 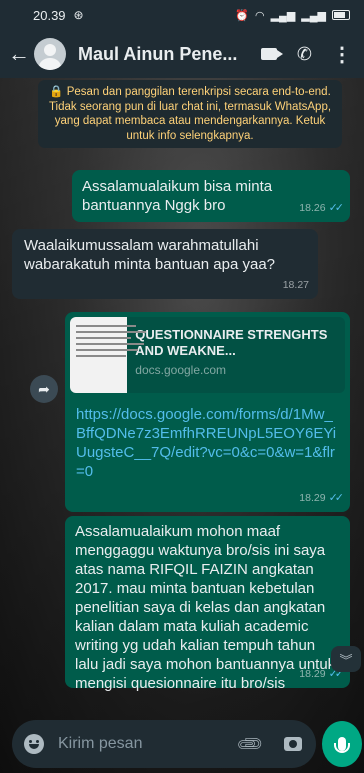 What do you see at coordinates (259, 15) in the screenshot?
I see `wifi-icon: ◠` at bounding box center [259, 15].